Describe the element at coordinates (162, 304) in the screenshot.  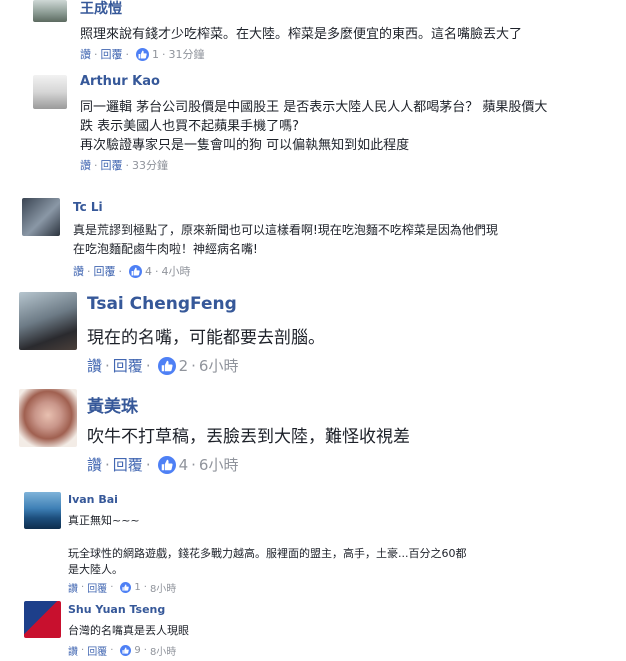
I see `commenter-name: Tsai ChengFeng` at that location.